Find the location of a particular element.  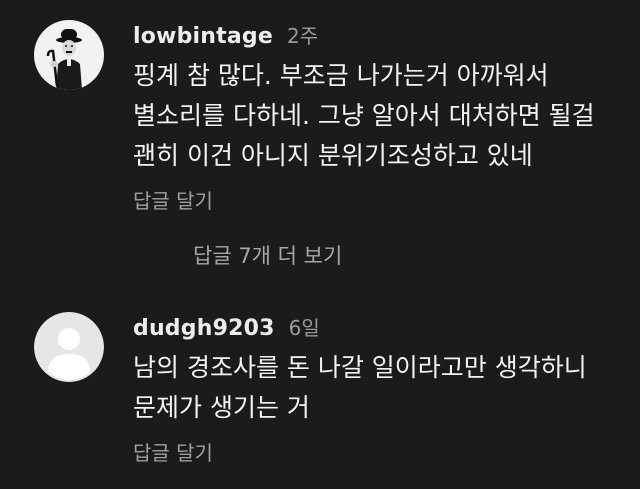

comment-text-line: 문제가 생기는 거 is located at coordinates (221, 407).